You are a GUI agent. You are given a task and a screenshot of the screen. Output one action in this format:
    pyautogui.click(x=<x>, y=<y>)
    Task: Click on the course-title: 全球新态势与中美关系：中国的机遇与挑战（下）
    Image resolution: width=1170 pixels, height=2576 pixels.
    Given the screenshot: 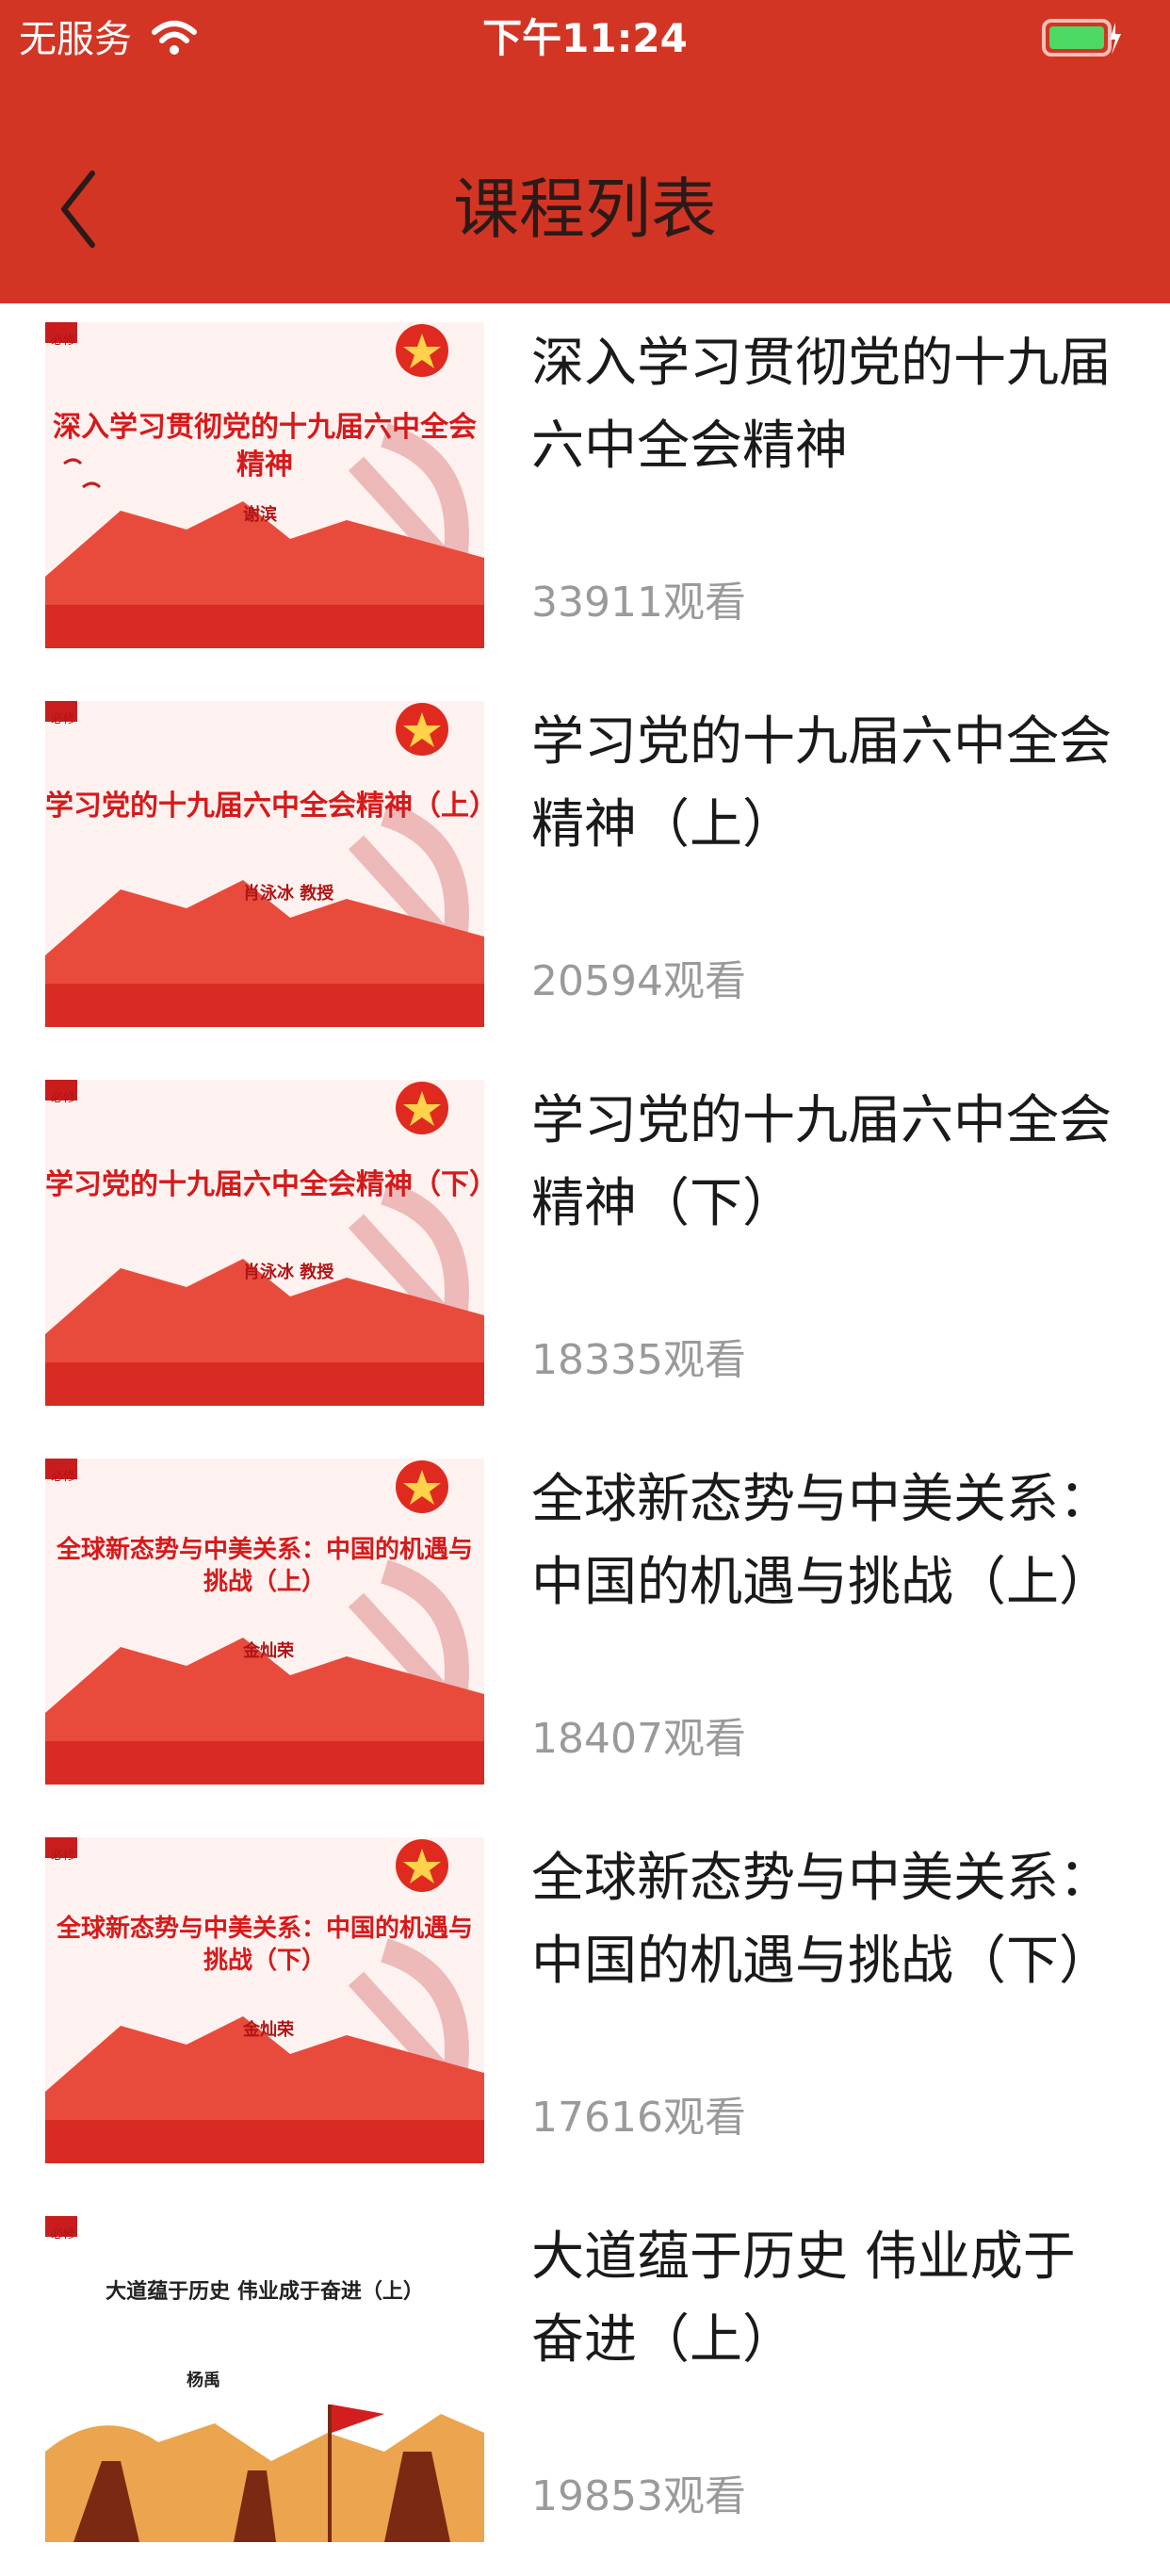 What is the action you would take?
    pyautogui.click(x=828, y=1920)
    